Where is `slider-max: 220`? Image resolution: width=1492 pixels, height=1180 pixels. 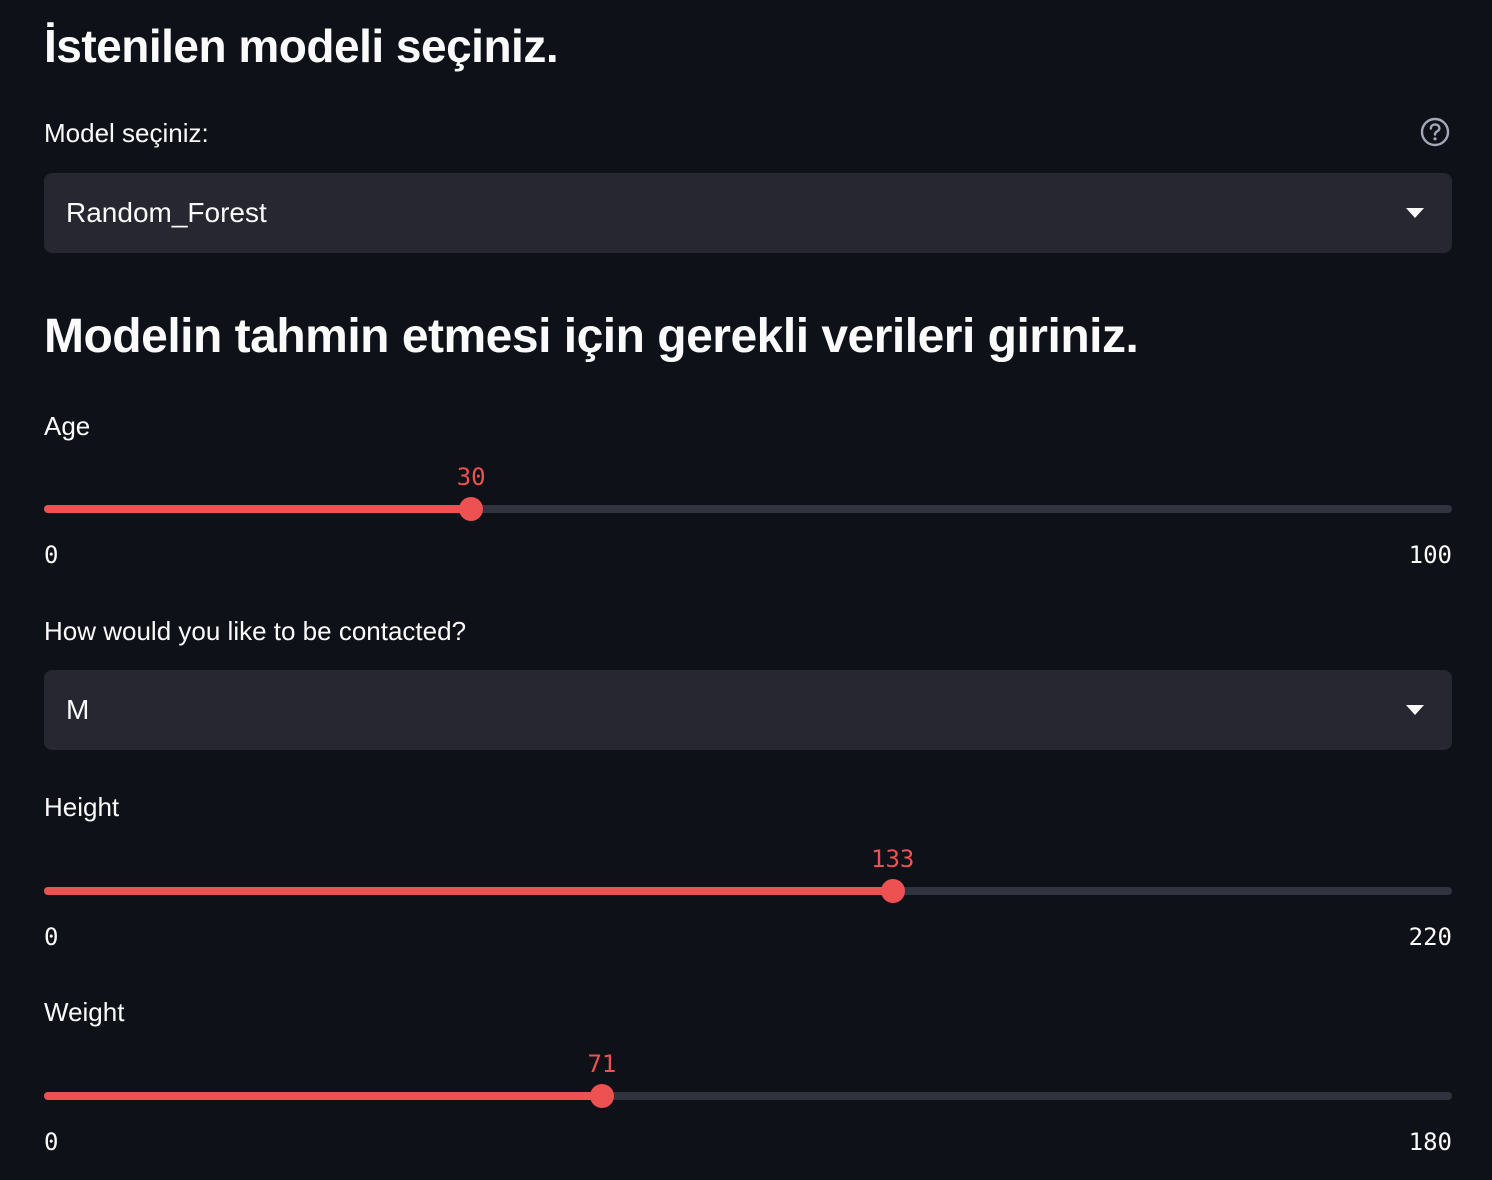 slider-max: 220 is located at coordinates (1430, 937).